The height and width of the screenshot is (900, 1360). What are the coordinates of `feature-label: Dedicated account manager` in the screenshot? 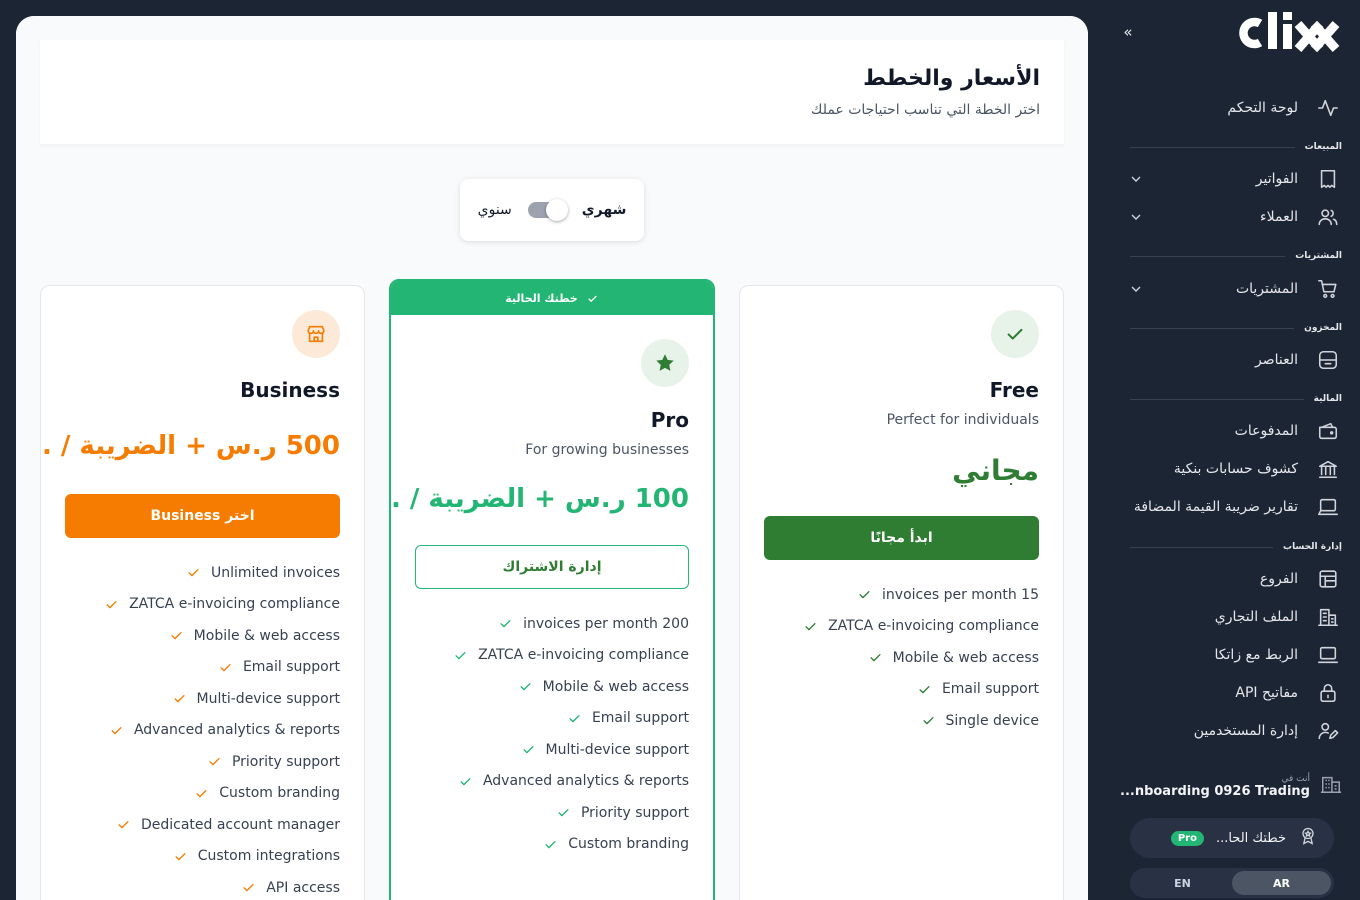 It's located at (240, 824).